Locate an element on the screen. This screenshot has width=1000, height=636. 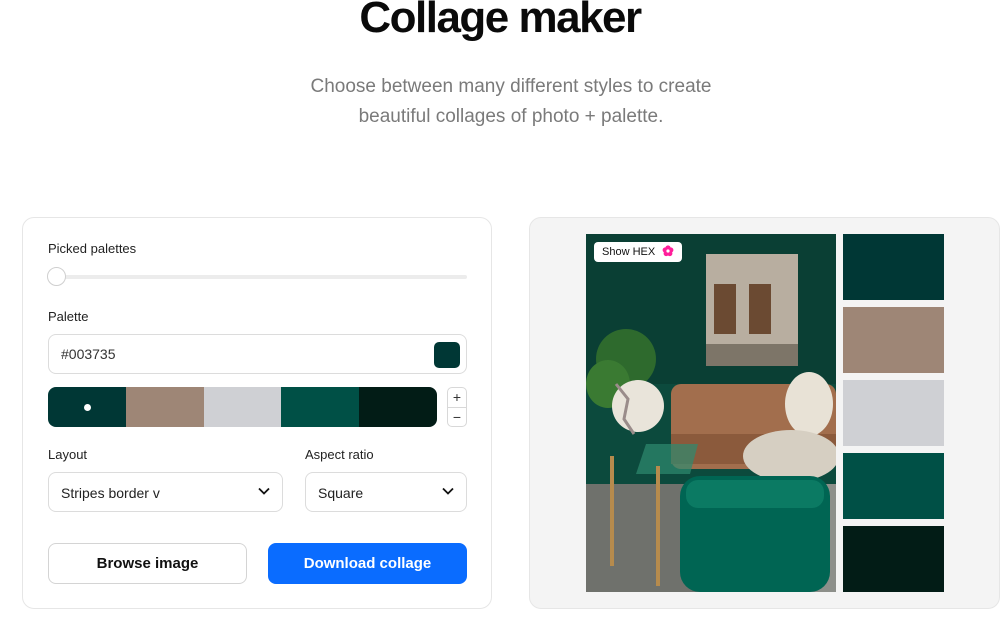
browse-image-button: Browse image is located at coordinates (147, 563).